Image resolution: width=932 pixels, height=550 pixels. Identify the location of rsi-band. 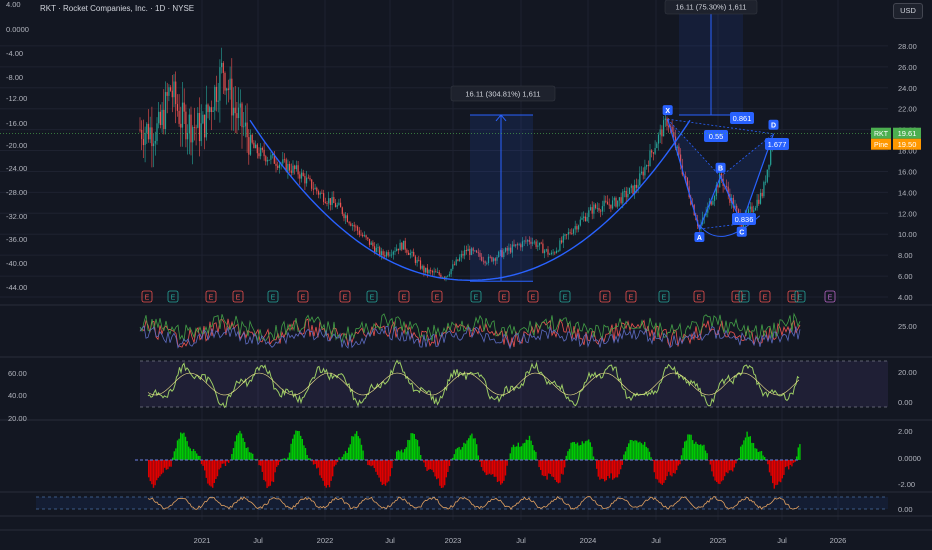
(514, 384).